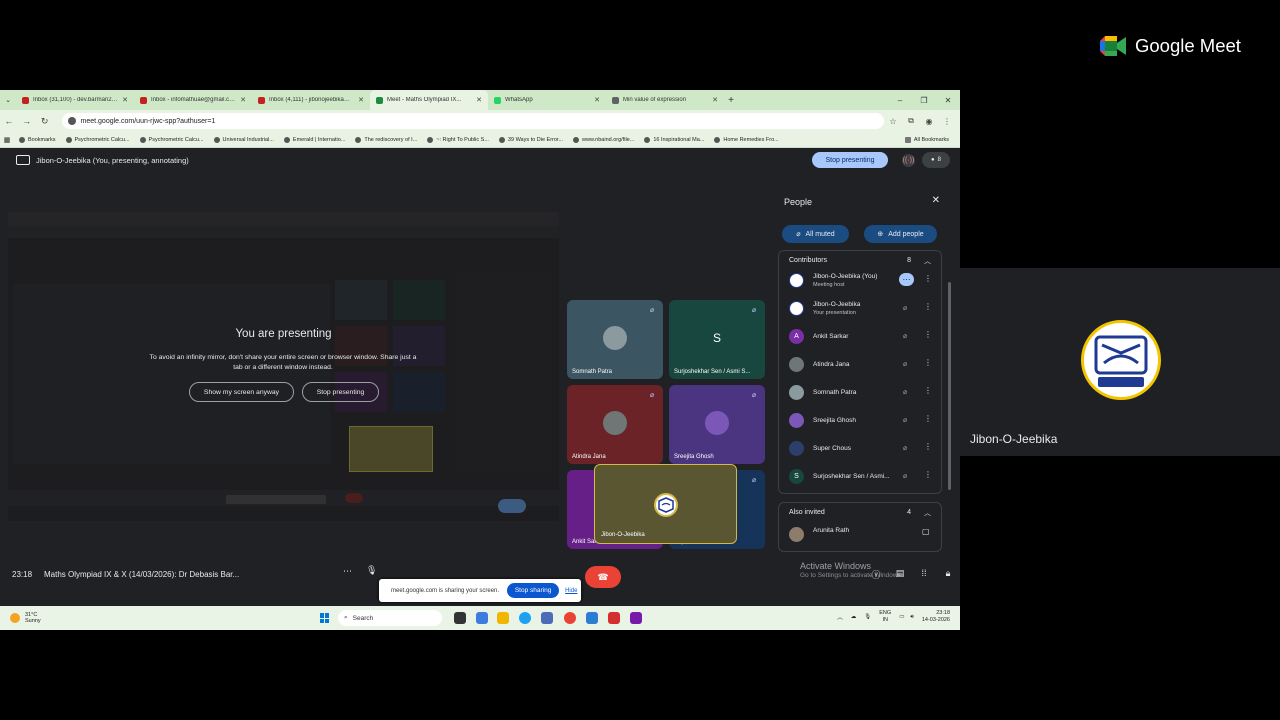 This screenshot has width=1280, height=720. I want to click on tray-mic-icon: 🎙︎, so click(867, 617).